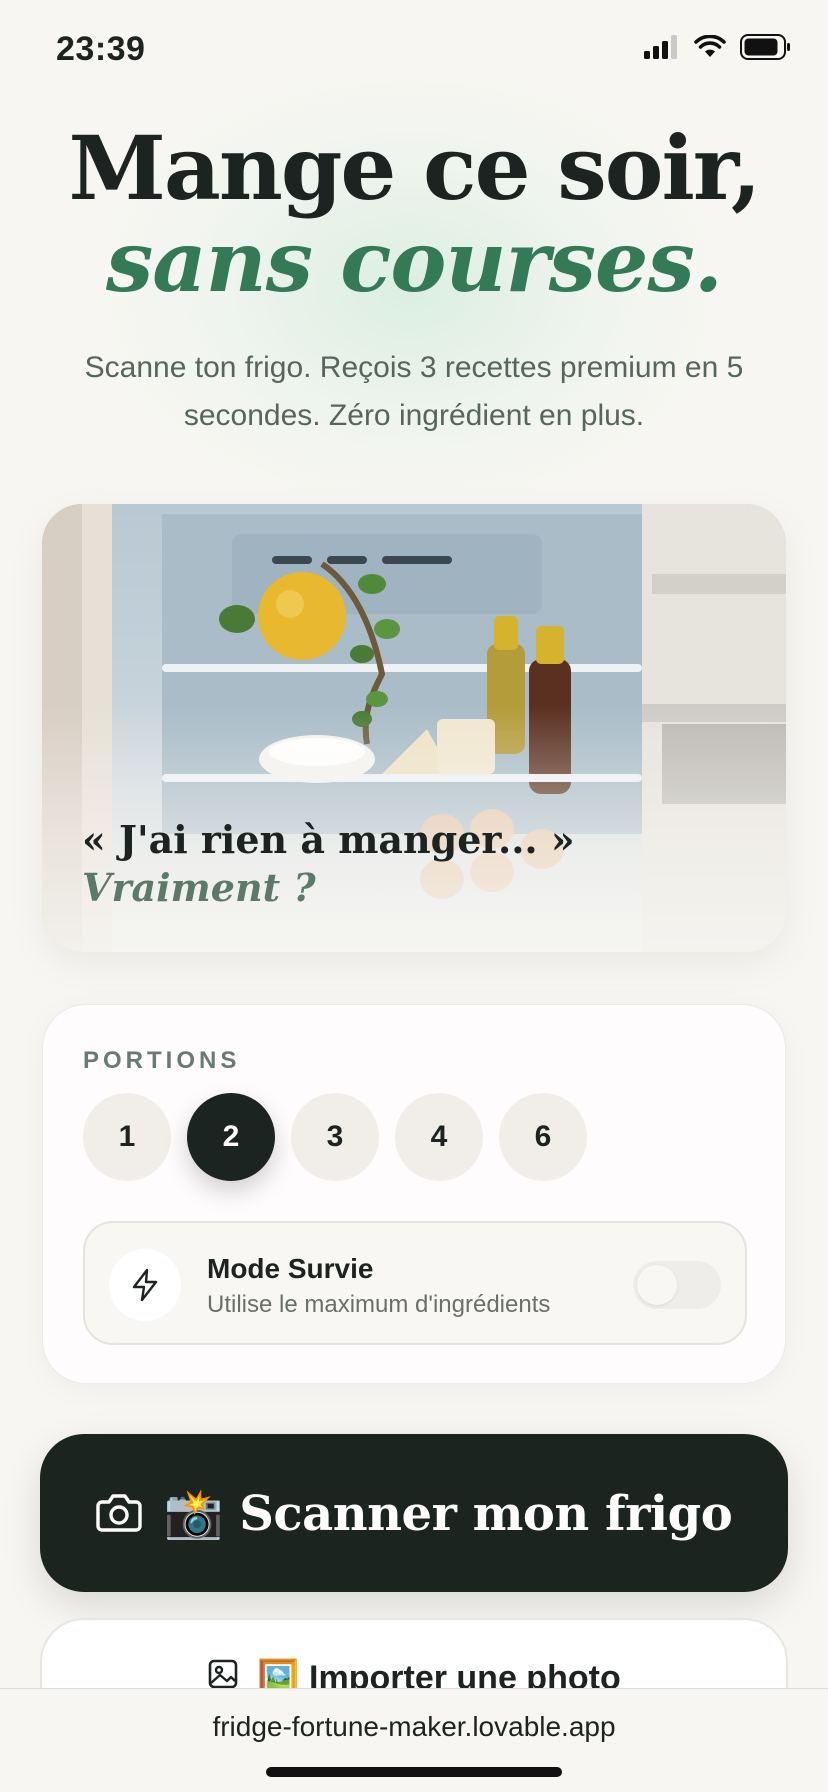 This screenshot has width=828, height=1792. I want to click on portion-option-3: 3, so click(335, 1137).